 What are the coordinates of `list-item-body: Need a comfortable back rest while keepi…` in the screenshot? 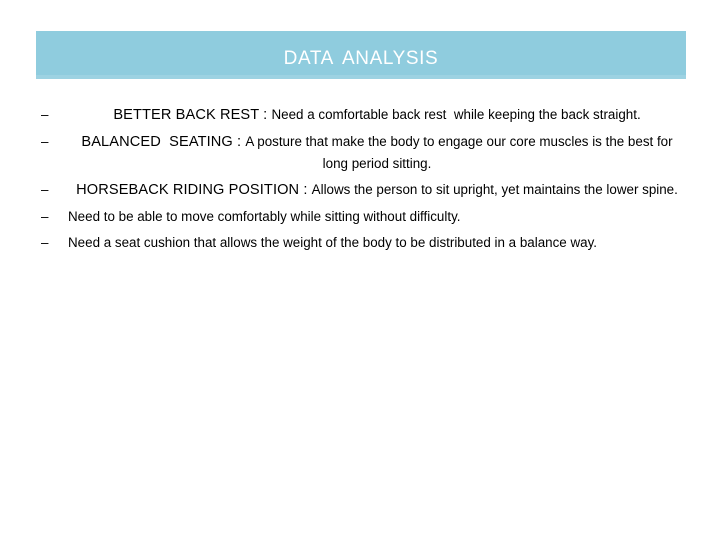 It's located at (456, 114).